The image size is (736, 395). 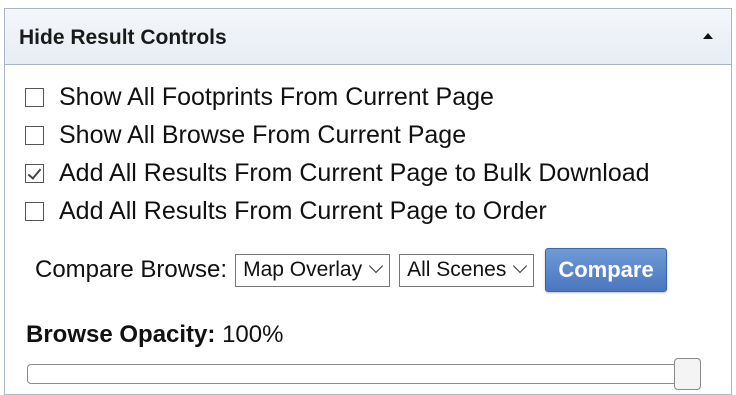 I want to click on compare-scope-value: All Scenes, so click(x=457, y=269).